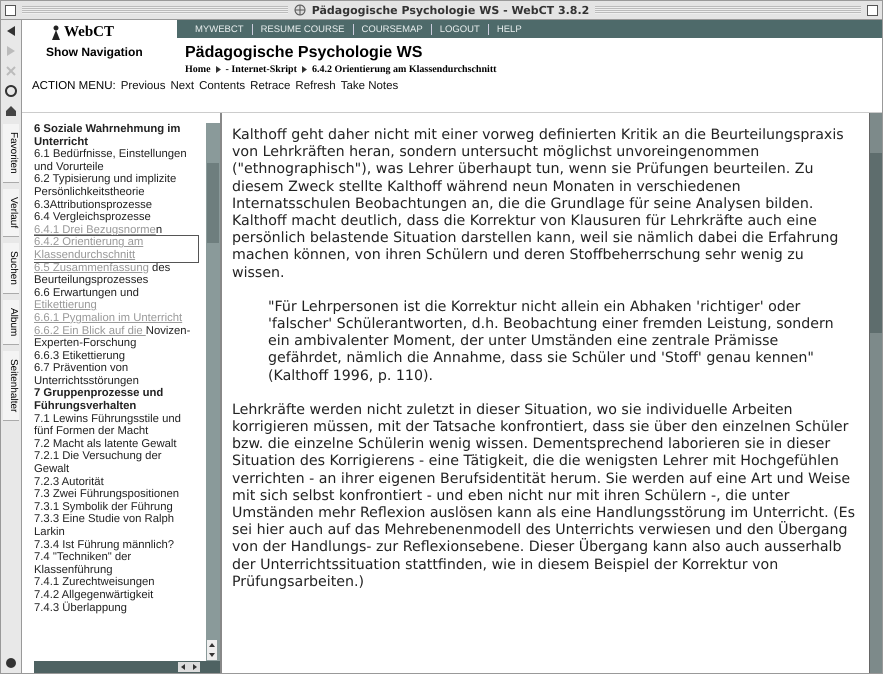 This screenshot has height=674, width=883. What do you see at coordinates (182, 86) in the screenshot?
I see `action-menu-link: Next` at bounding box center [182, 86].